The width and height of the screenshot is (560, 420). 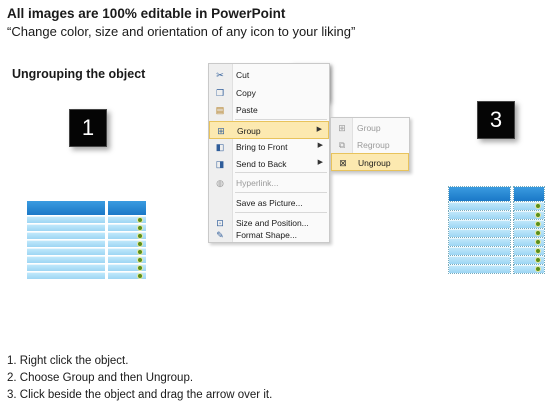 What do you see at coordinates (269, 75) in the screenshot?
I see `menu-item-cut: ✂ Cut` at bounding box center [269, 75].